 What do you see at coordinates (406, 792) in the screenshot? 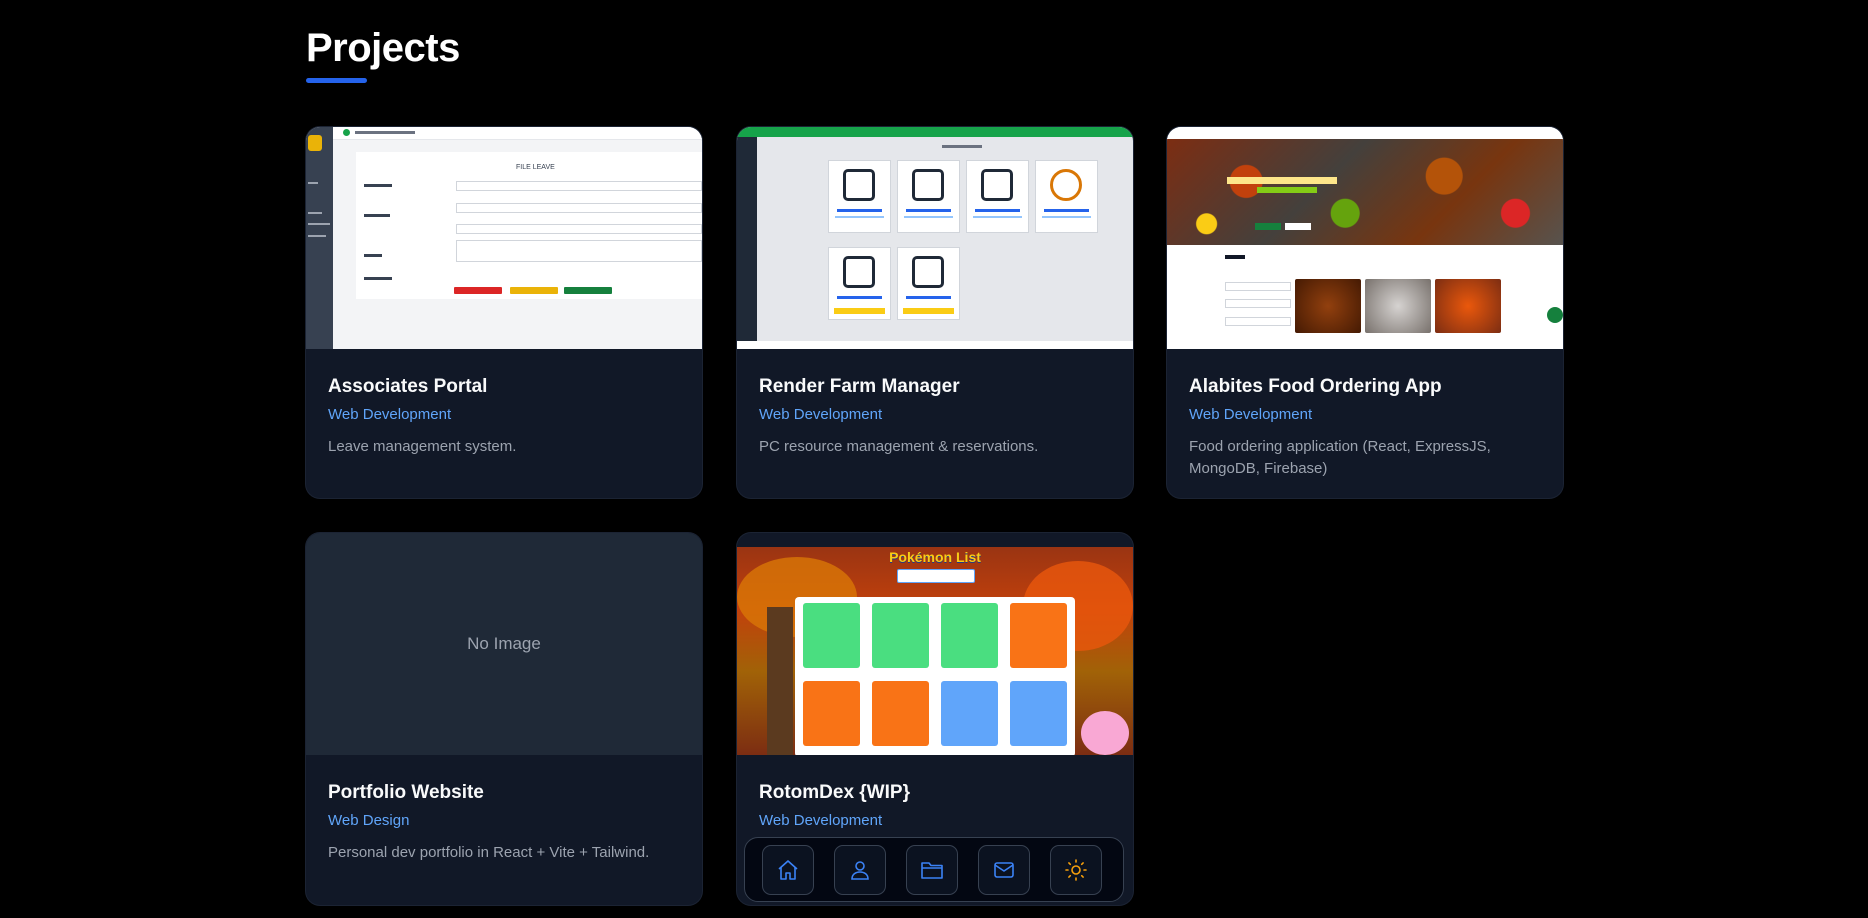
I see `project-title: Portfolio Website` at bounding box center [406, 792].